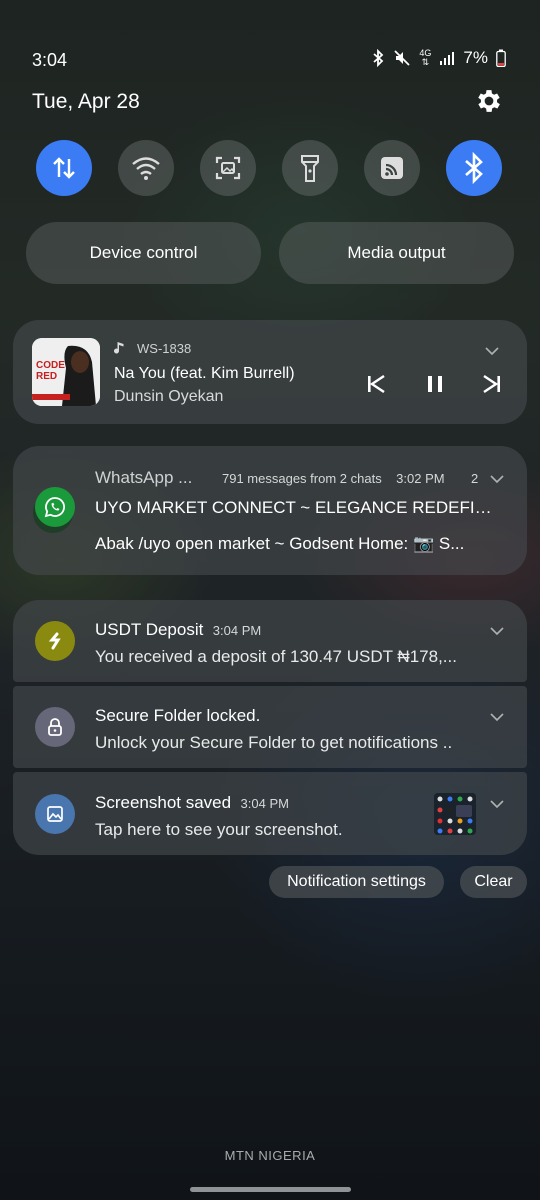  I want to click on previous-track-button, so click(376, 386).